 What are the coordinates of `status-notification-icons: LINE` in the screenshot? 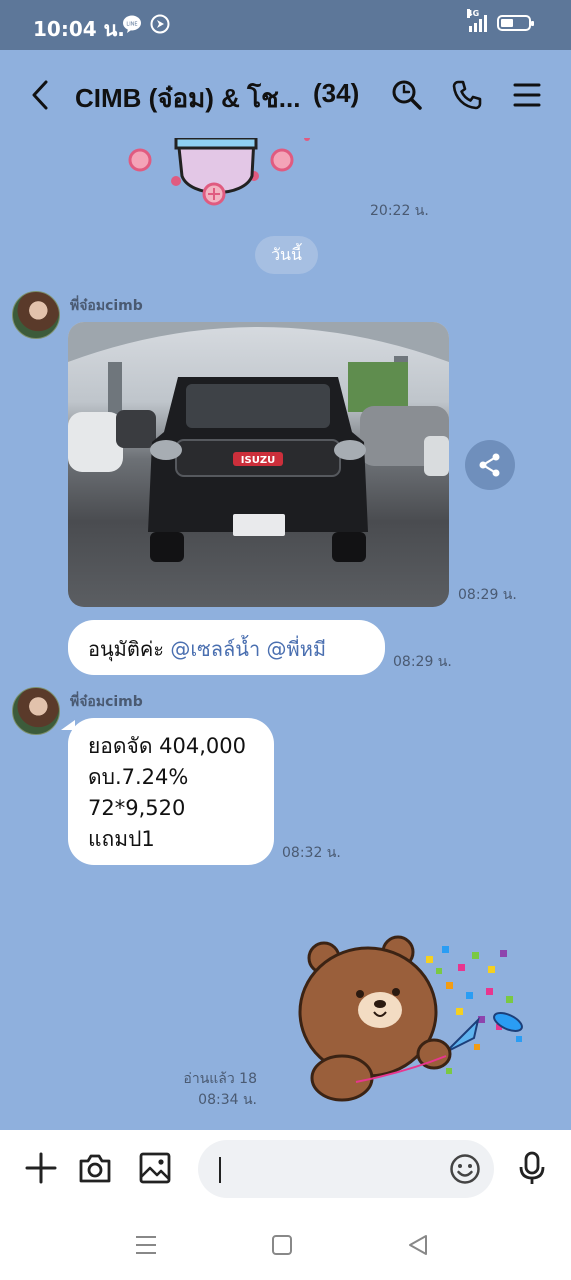 It's located at (146, 24).